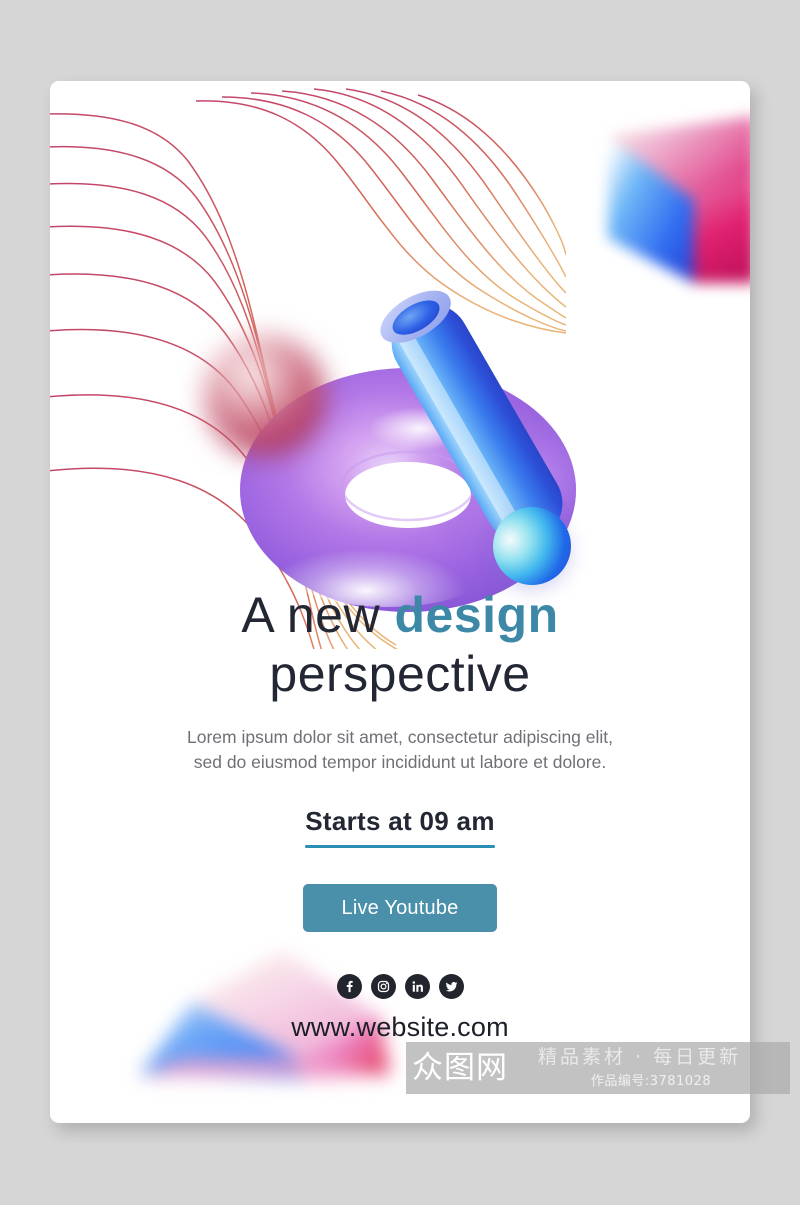 This screenshot has width=800, height=1205. Describe the element at coordinates (679, 199) in the screenshot. I see `prism-top-right` at that location.